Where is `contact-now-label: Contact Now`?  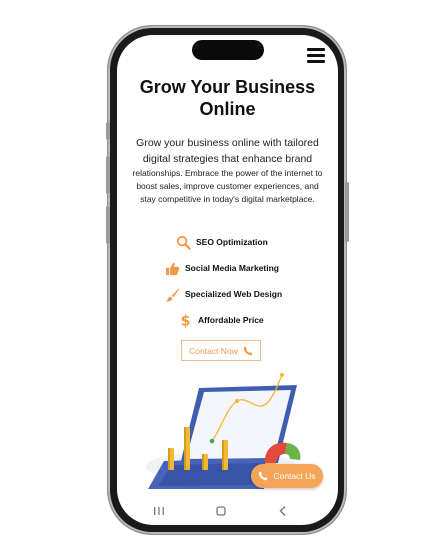
contact-now-label: Contact Now is located at coordinates (213, 350).